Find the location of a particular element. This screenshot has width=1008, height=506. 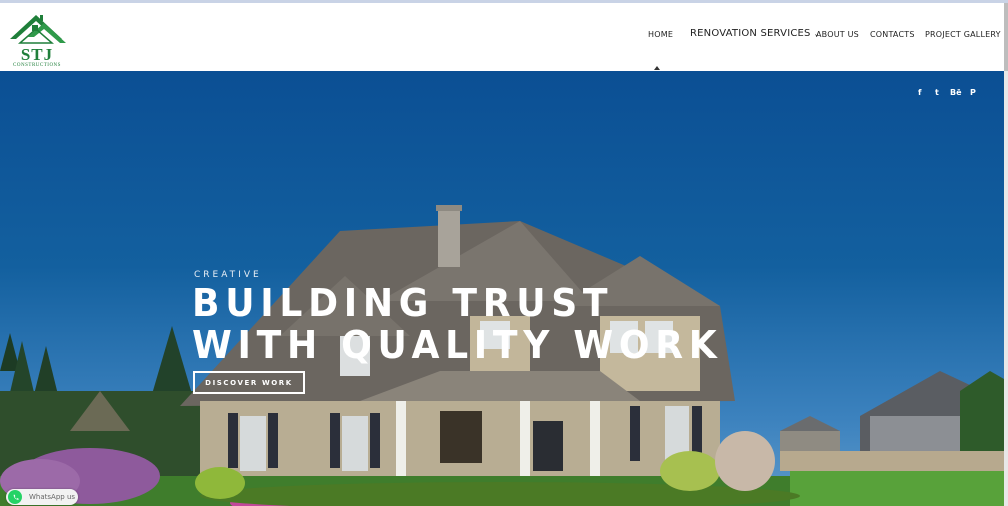

whatsapp-label: WhatsApp us is located at coordinates (52, 497).